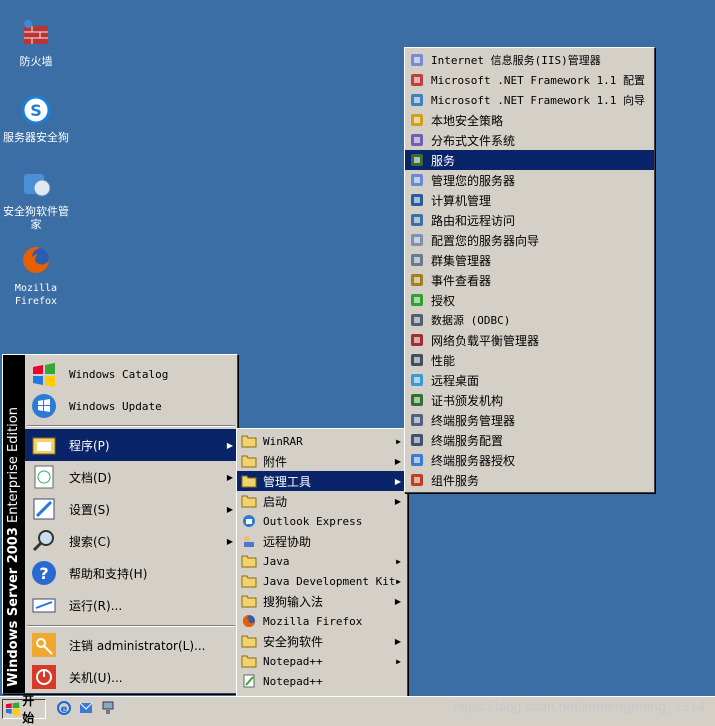 The height and width of the screenshot is (726, 715). Describe the element at coordinates (275, 461) in the screenshot. I see `menu-item-label: 附件` at that location.